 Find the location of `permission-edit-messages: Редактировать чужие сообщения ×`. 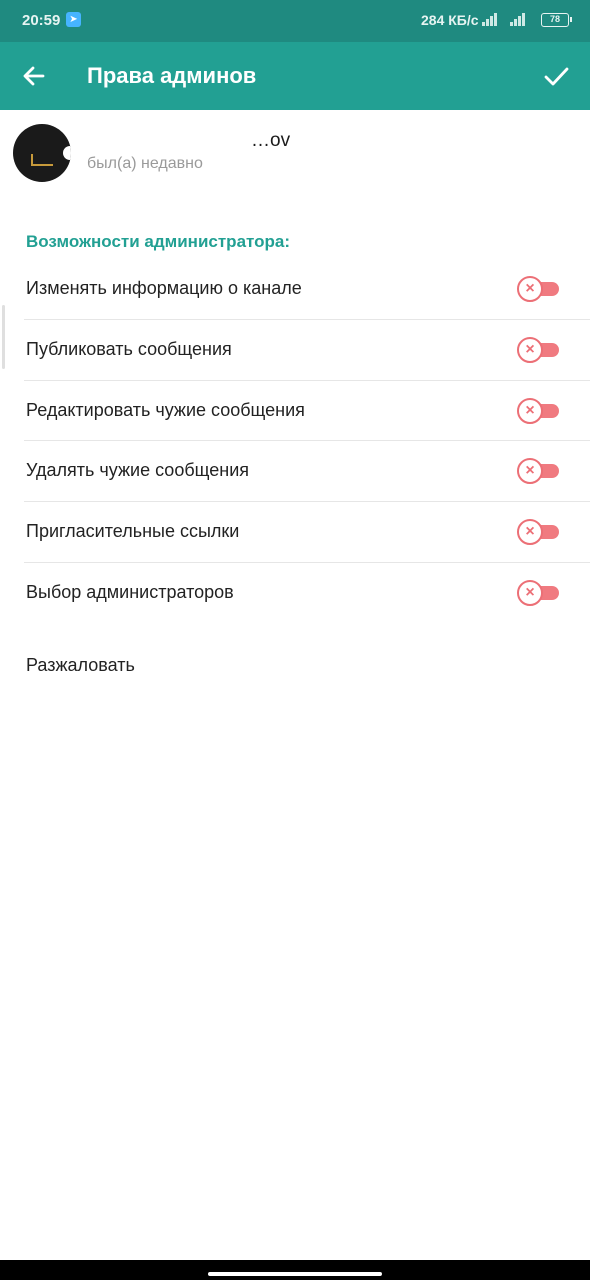

permission-edit-messages: Редактировать чужие сообщения × is located at coordinates (295, 410).